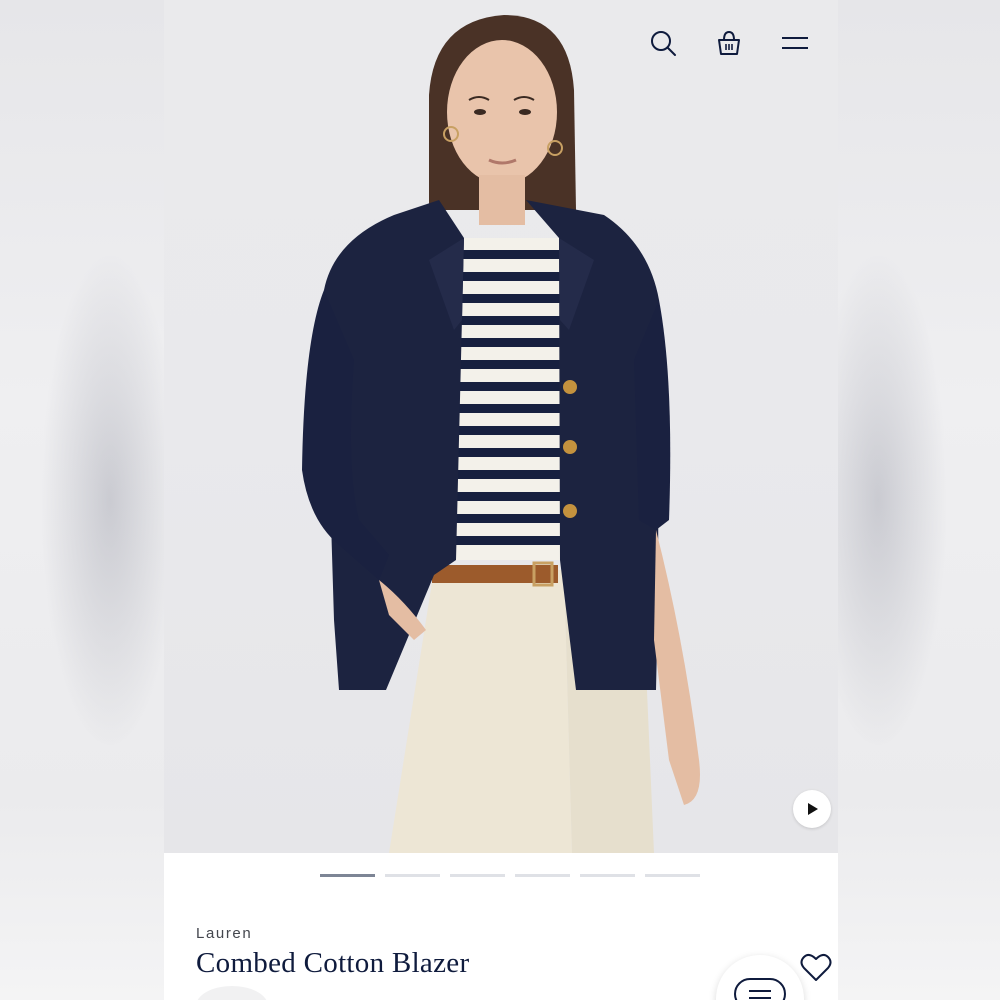  I want to click on header-nav, so click(729, 43).